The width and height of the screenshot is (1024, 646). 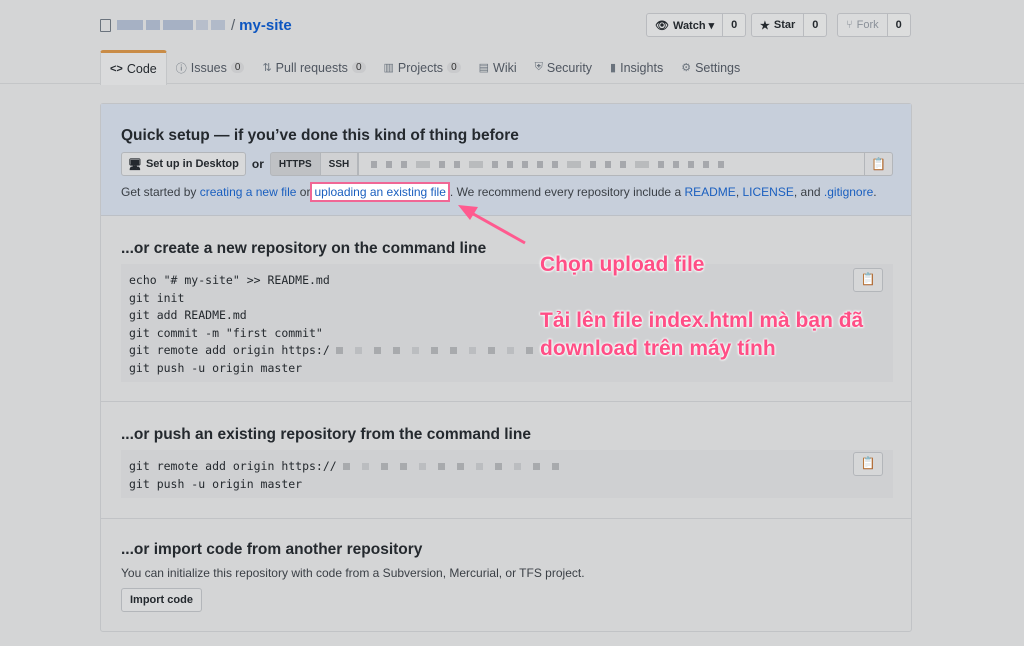 I want to click on tab-insights: ▮ Insights, so click(x=636, y=67).